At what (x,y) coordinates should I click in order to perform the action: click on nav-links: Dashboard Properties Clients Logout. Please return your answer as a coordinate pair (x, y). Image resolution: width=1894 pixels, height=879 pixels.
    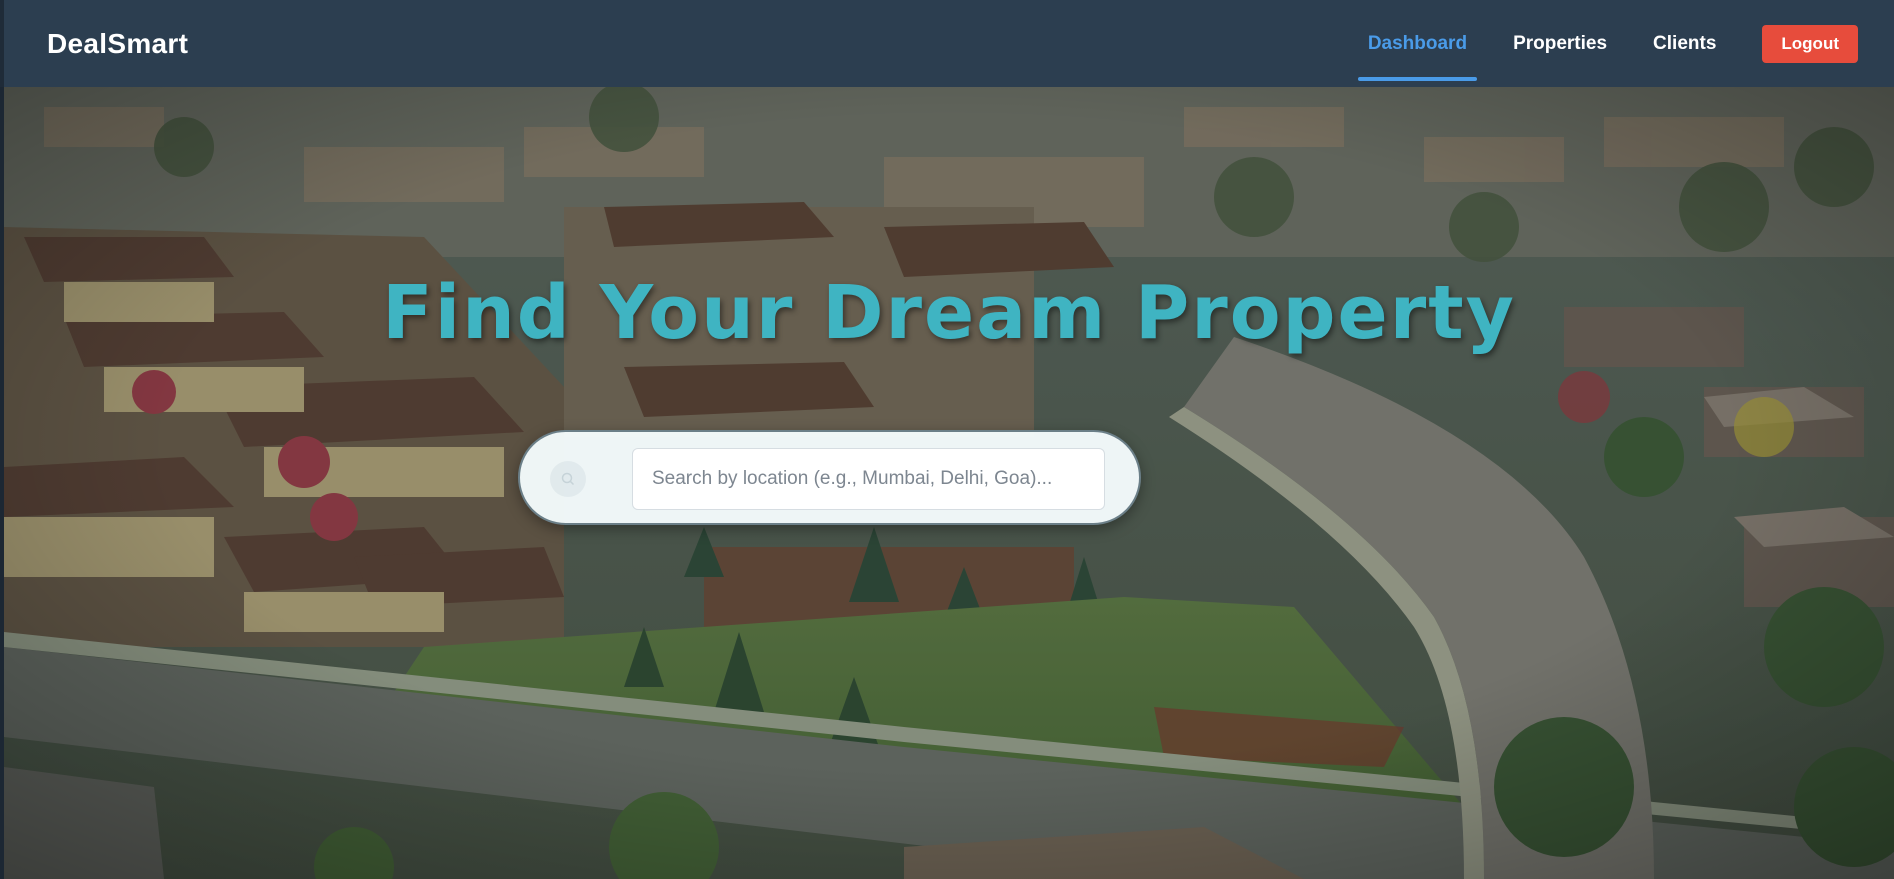
    Looking at the image, I should click on (1607, 43).